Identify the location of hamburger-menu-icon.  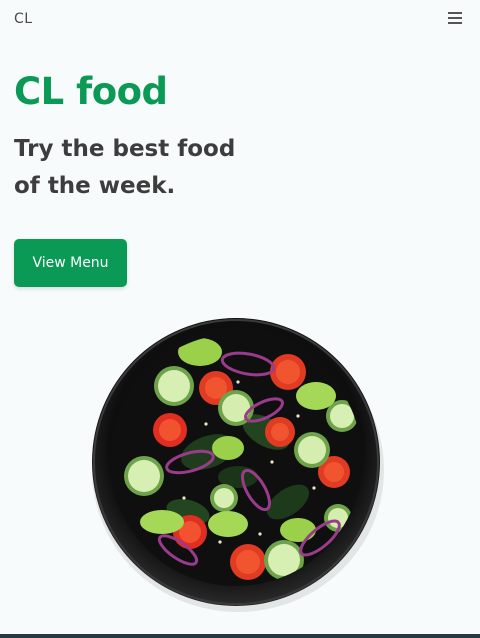
(455, 18).